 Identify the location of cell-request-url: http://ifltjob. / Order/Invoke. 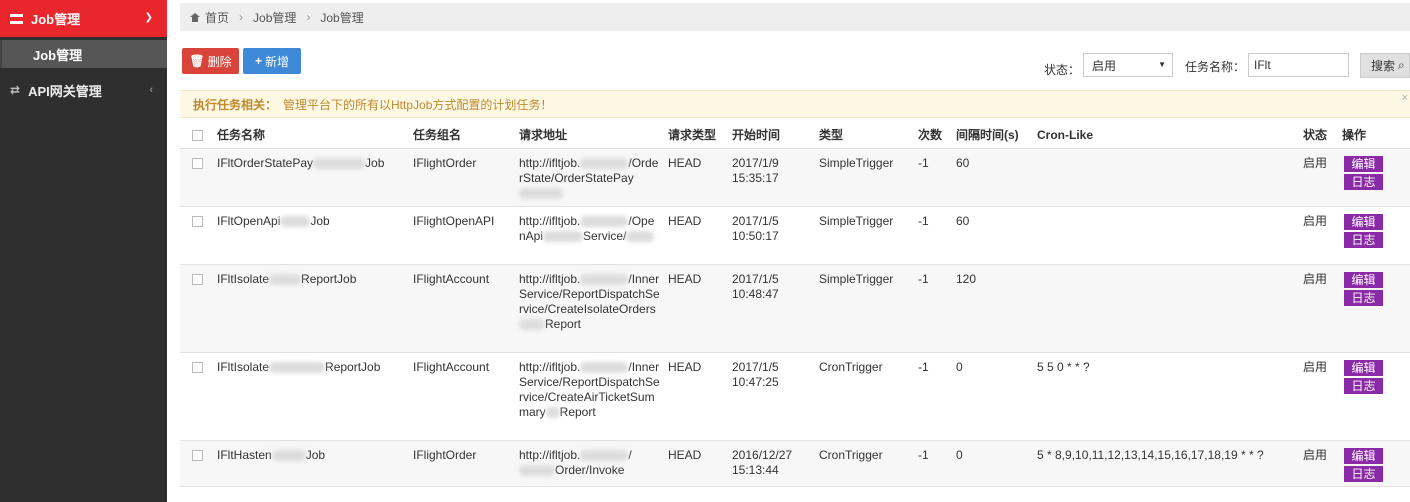
(589, 463).